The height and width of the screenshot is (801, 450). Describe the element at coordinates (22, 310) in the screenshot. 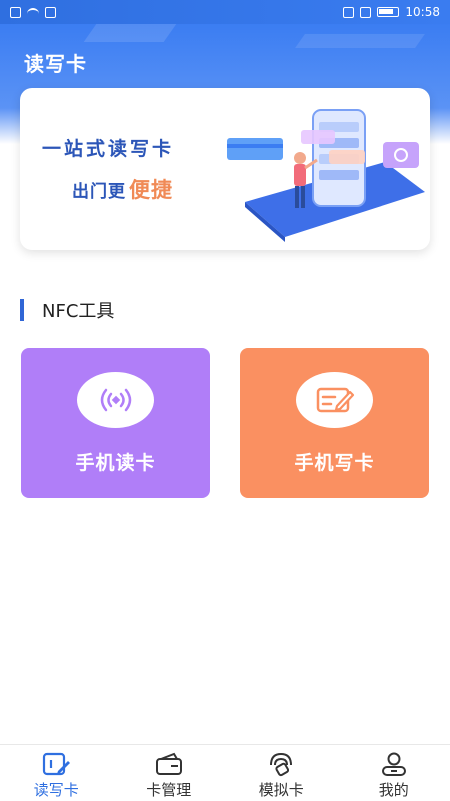

I see `section-indicator` at that location.